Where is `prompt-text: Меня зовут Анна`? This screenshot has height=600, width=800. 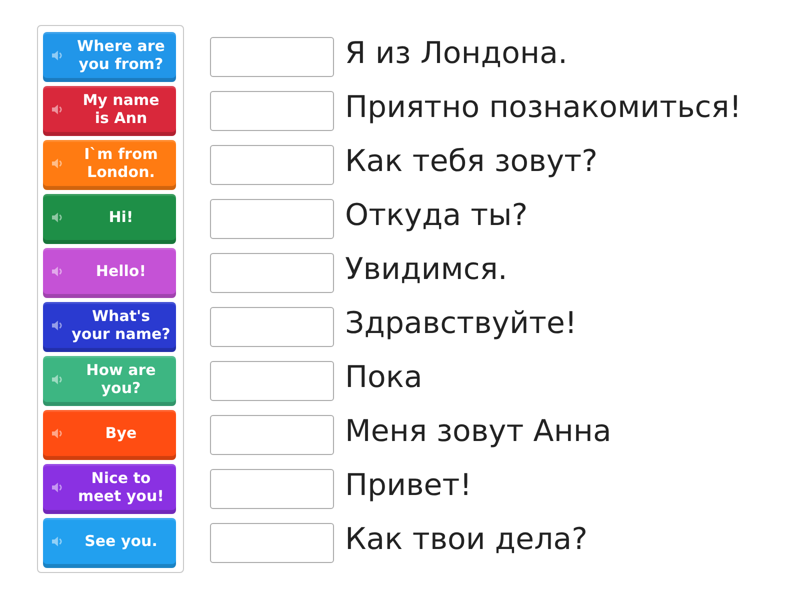 prompt-text: Меня зовут Анна is located at coordinates (478, 432).